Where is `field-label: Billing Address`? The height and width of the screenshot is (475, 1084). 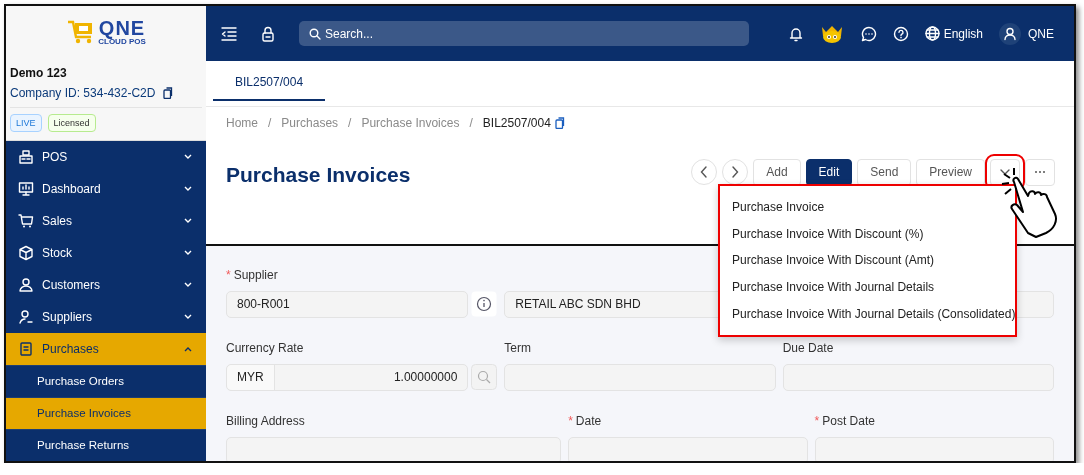
field-label: Billing Address is located at coordinates (265, 421).